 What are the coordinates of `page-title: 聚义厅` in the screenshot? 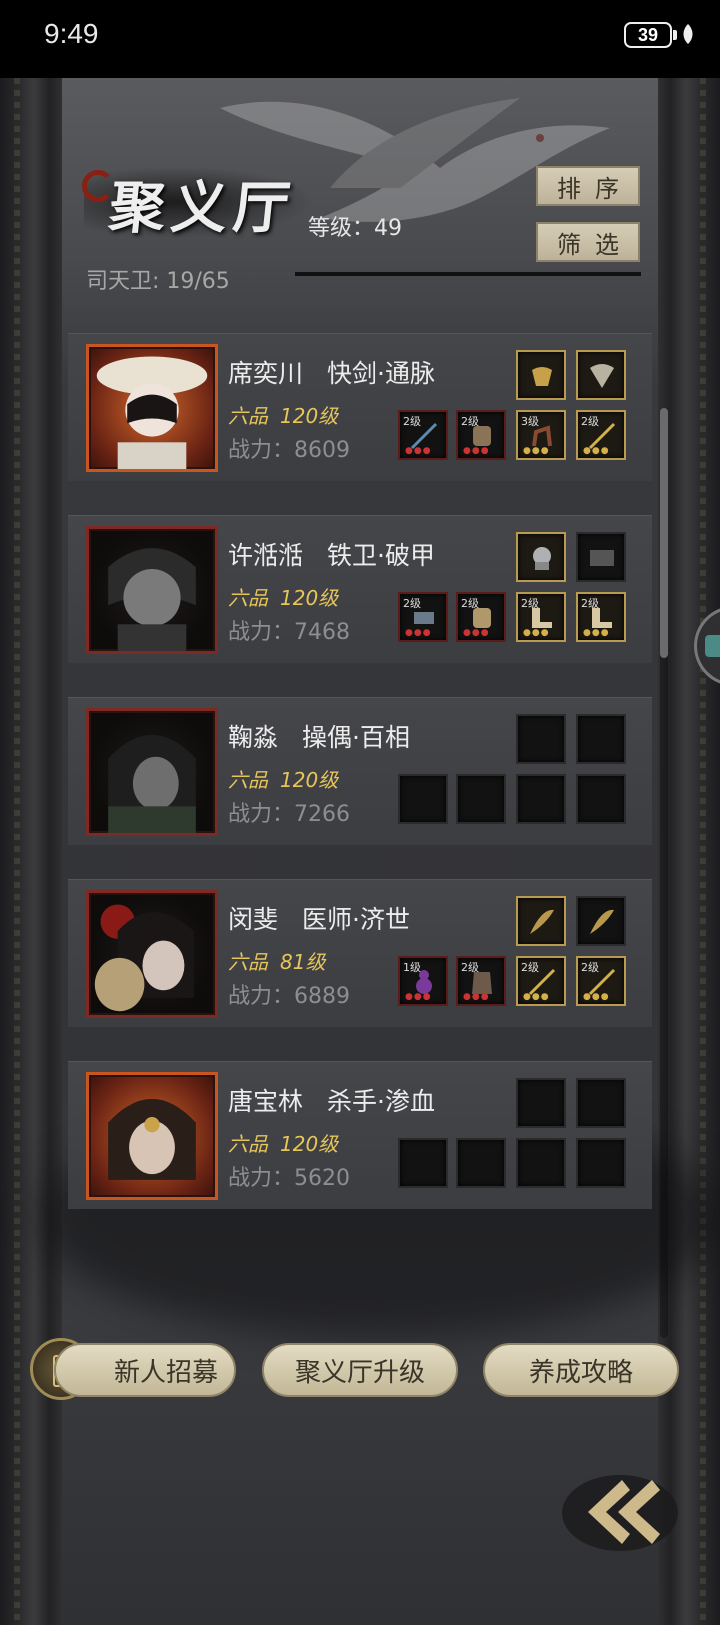 It's located at (202, 208).